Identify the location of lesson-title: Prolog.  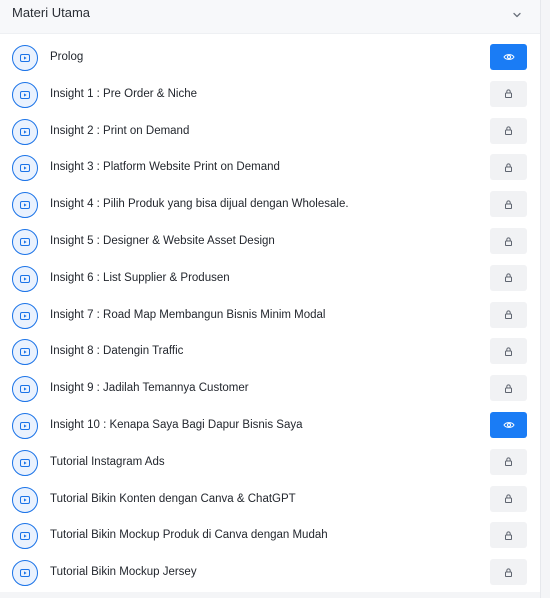
(67, 57).